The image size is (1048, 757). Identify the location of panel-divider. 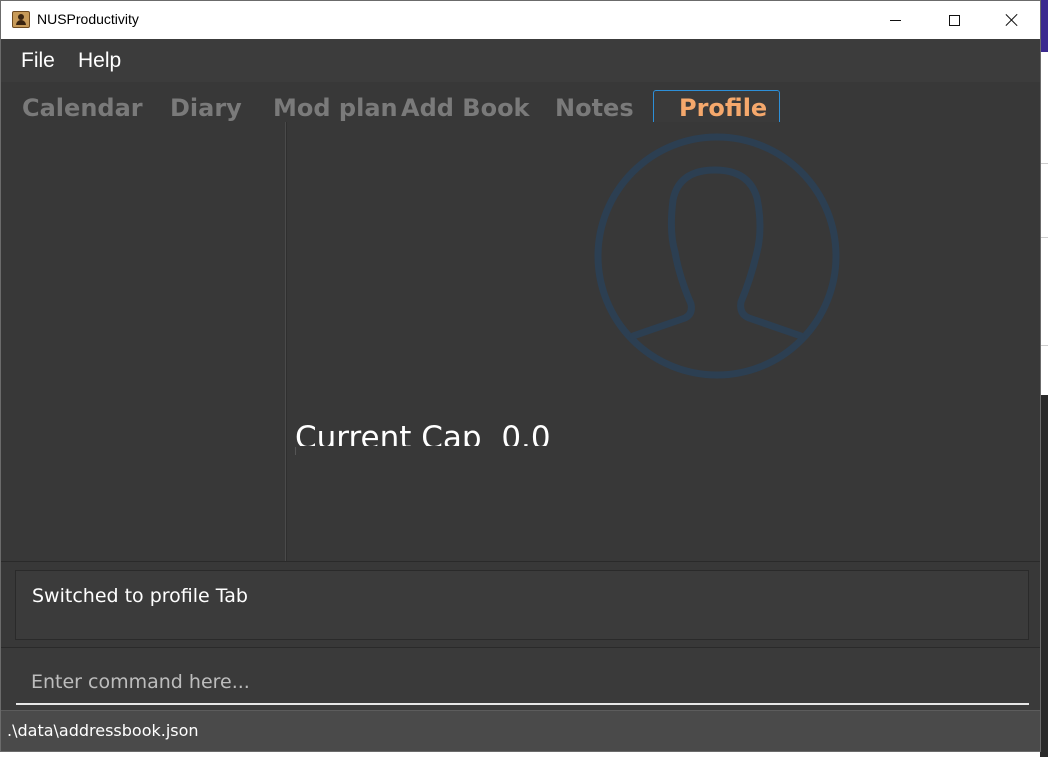
(286, 341).